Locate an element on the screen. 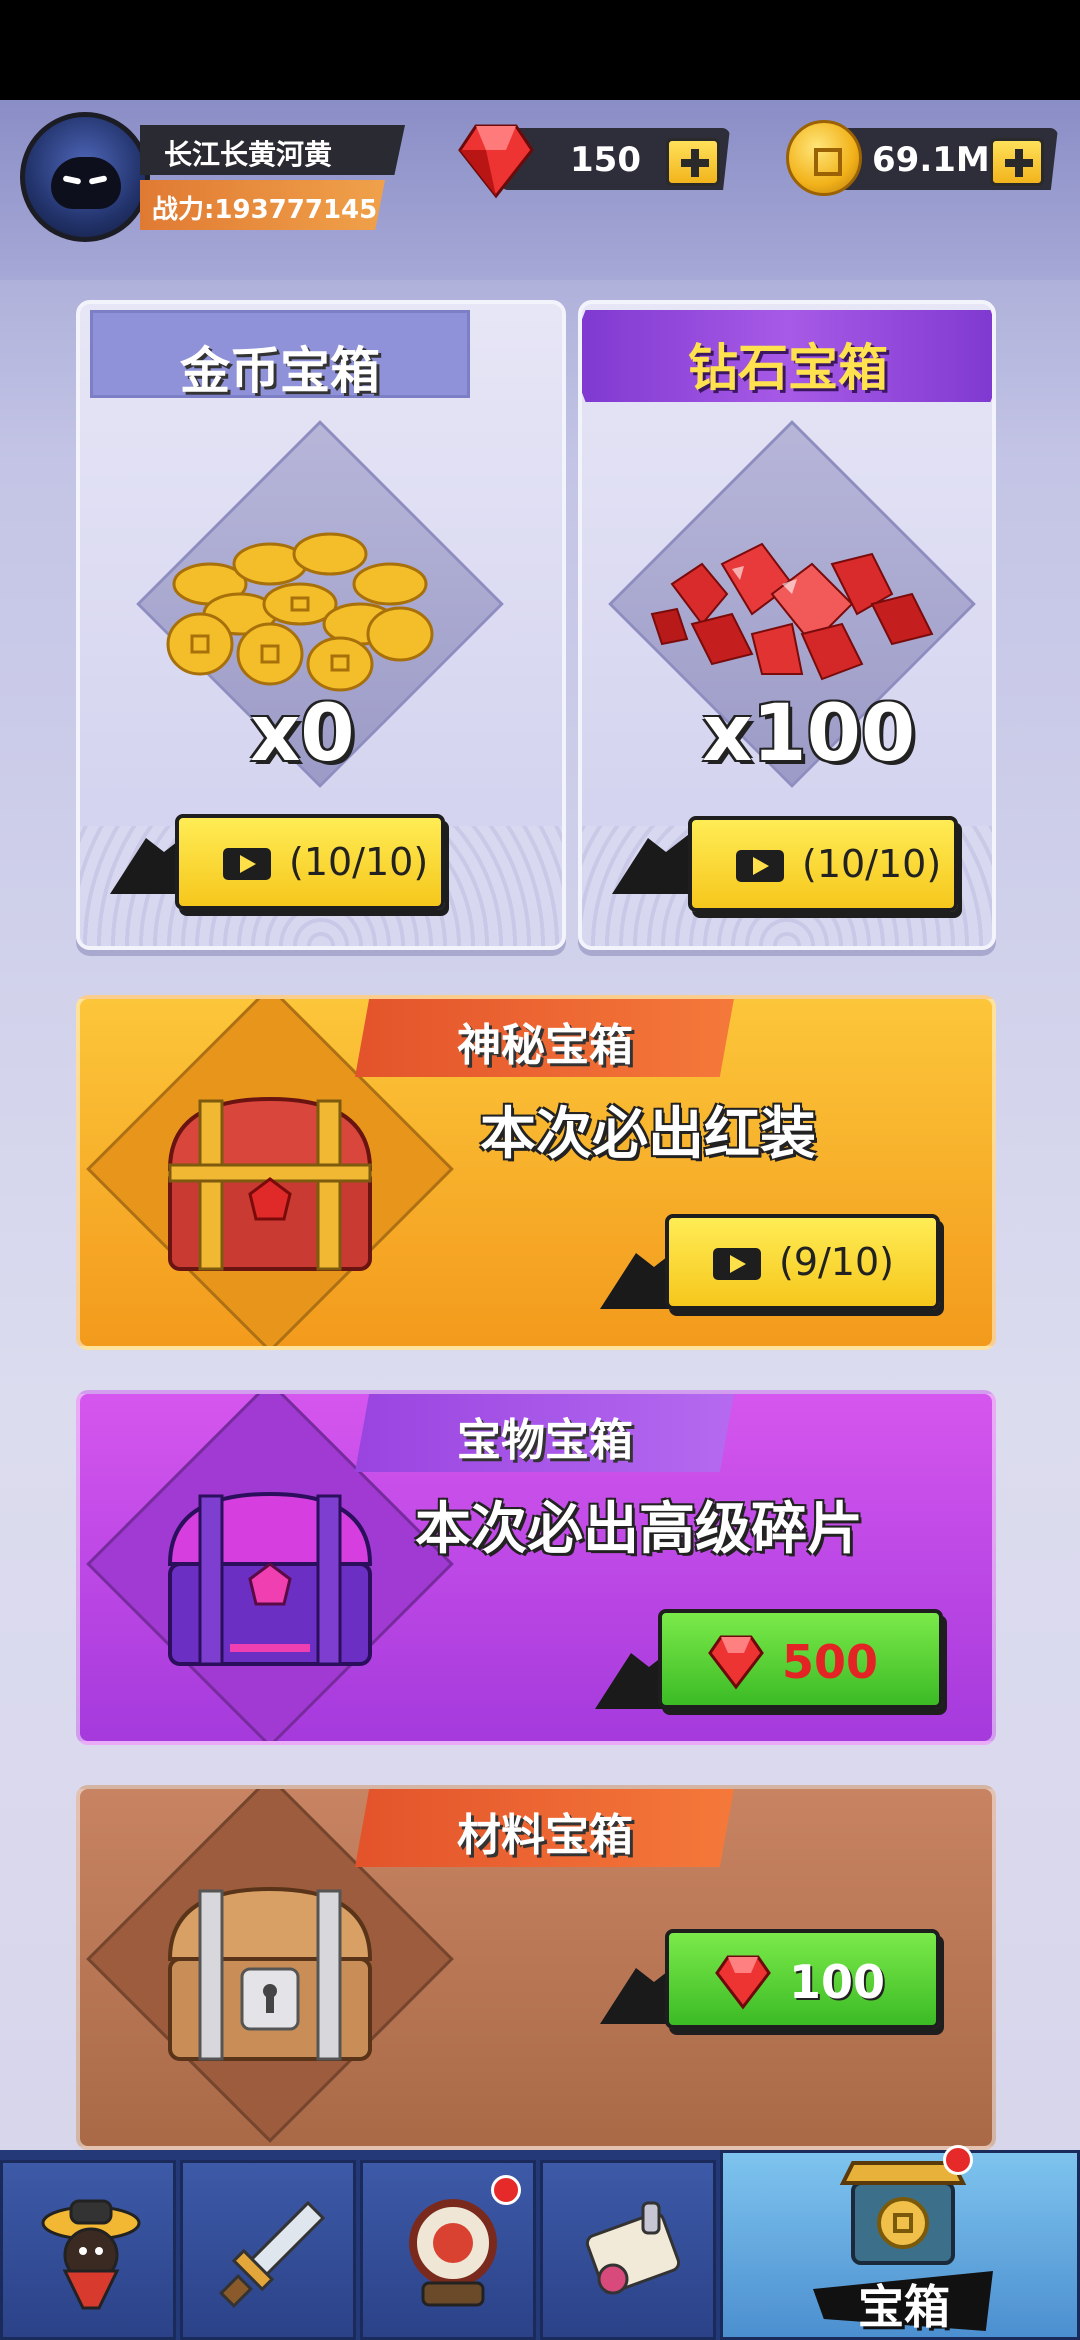  add-coins-button is located at coordinates (1017, 162).